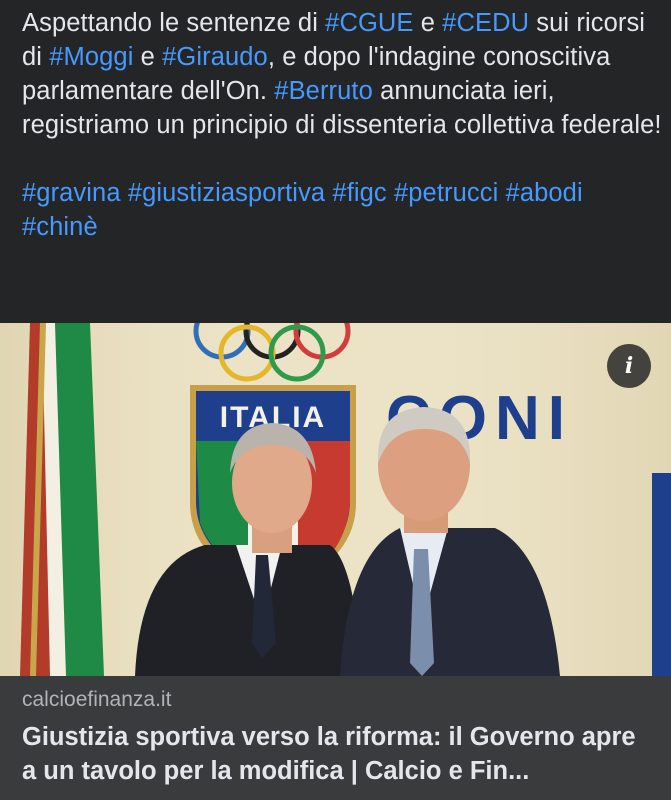 The image size is (671, 800). Describe the element at coordinates (174, 23) in the screenshot. I see `post-text-segment: Aspettando le sentenze di` at that location.